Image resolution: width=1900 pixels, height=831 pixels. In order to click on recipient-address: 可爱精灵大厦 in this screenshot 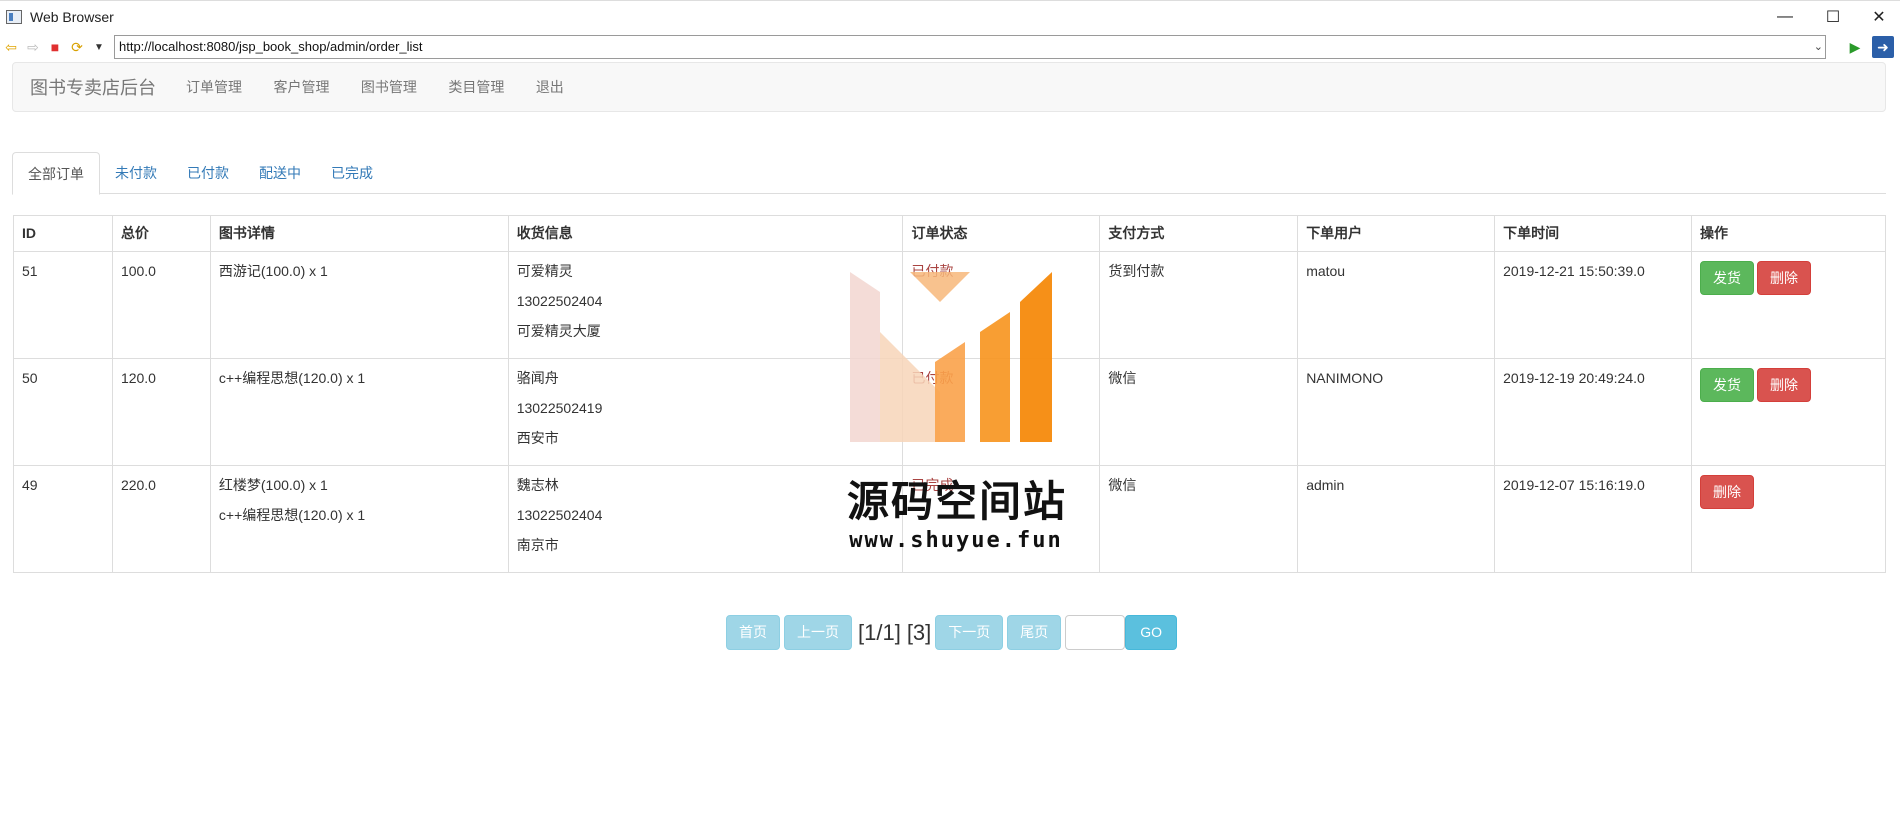, I will do `click(558, 331)`.